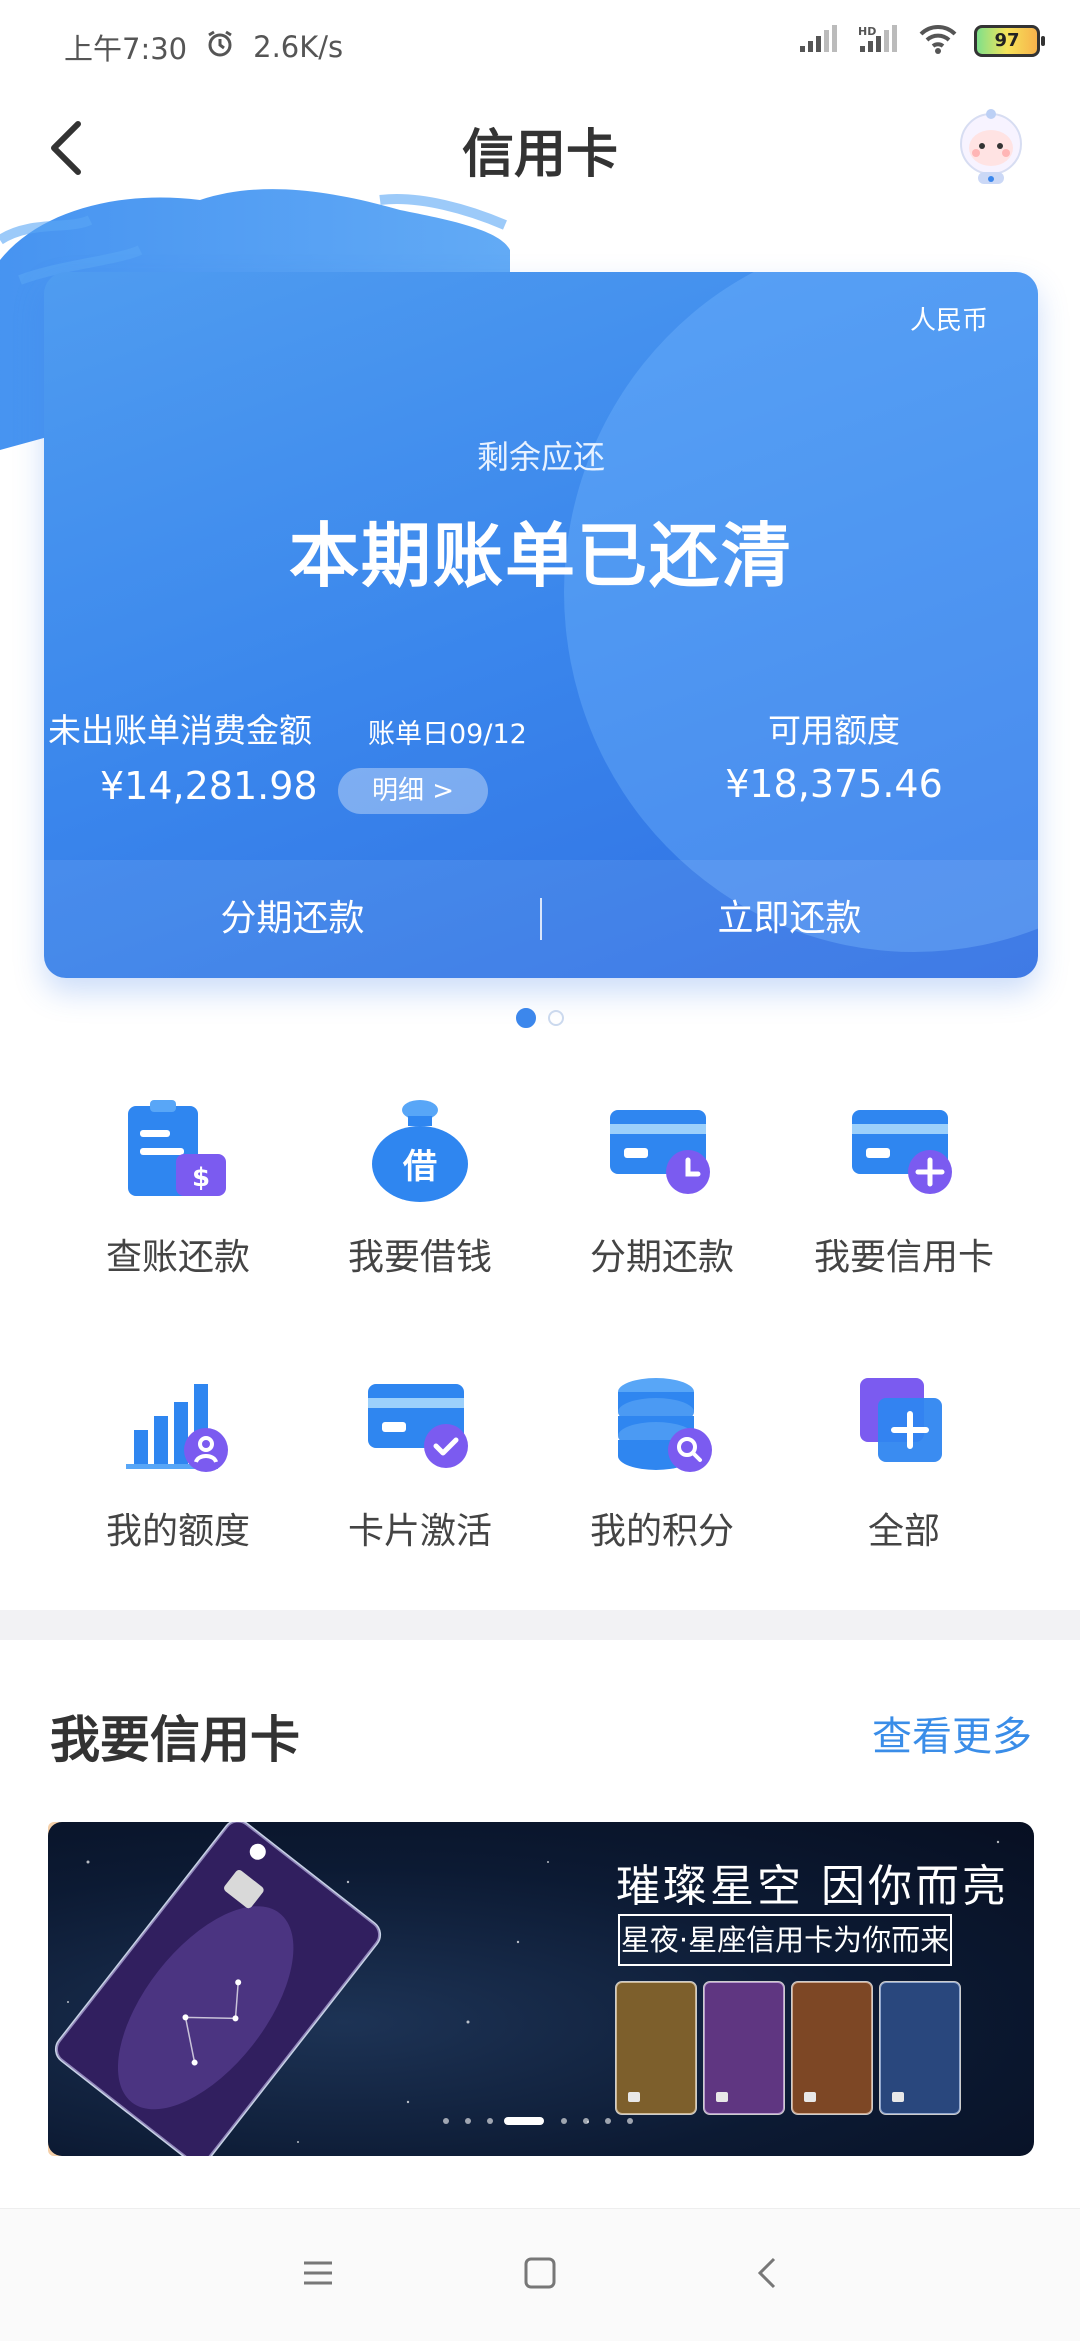 The image size is (1080, 2341). What do you see at coordinates (661, 1257) in the screenshot?
I see `menu-label: 分期还款` at bounding box center [661, 1257].